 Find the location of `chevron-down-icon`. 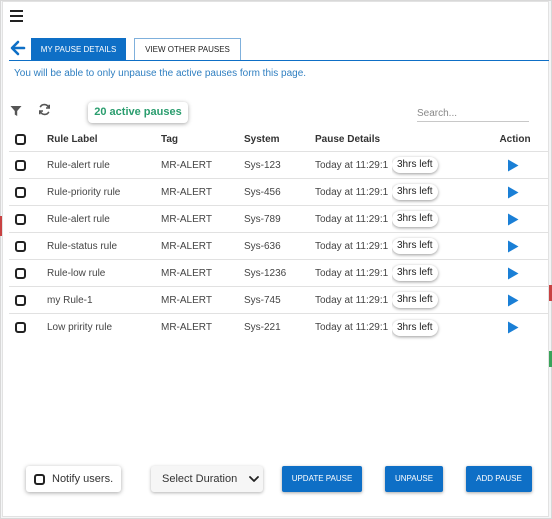

chevron-down-icon is located at coordinates (254, 479).